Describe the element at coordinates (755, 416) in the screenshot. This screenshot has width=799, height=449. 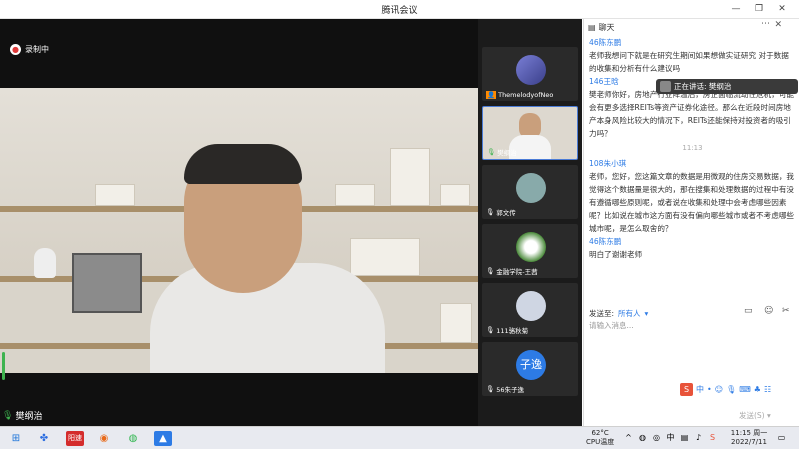
I see `send-button: 发送(S) ▾` at that location.